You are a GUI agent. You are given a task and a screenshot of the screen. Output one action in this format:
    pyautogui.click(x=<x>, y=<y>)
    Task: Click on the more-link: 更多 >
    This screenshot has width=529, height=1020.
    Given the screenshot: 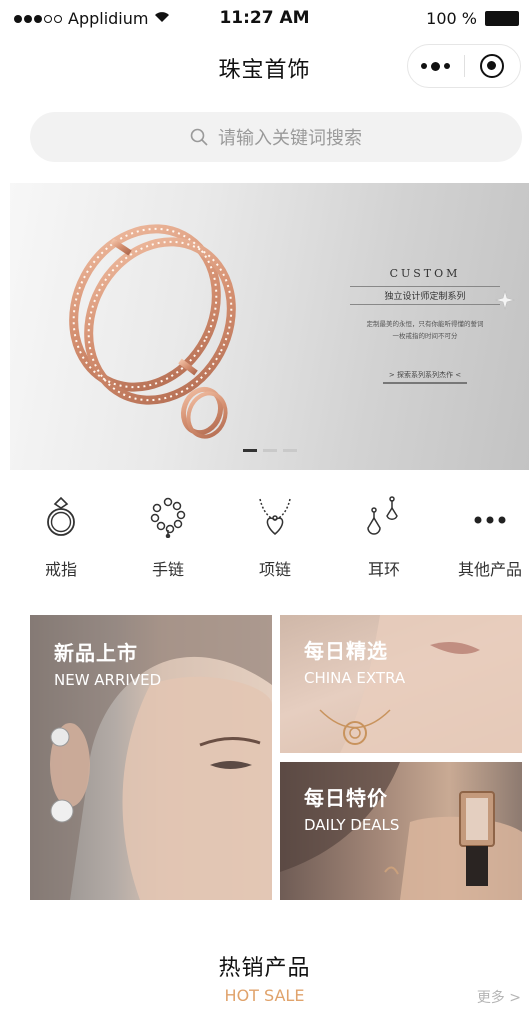 What is the action you would take?
    pyautogui.click(x=499, y=997)
    